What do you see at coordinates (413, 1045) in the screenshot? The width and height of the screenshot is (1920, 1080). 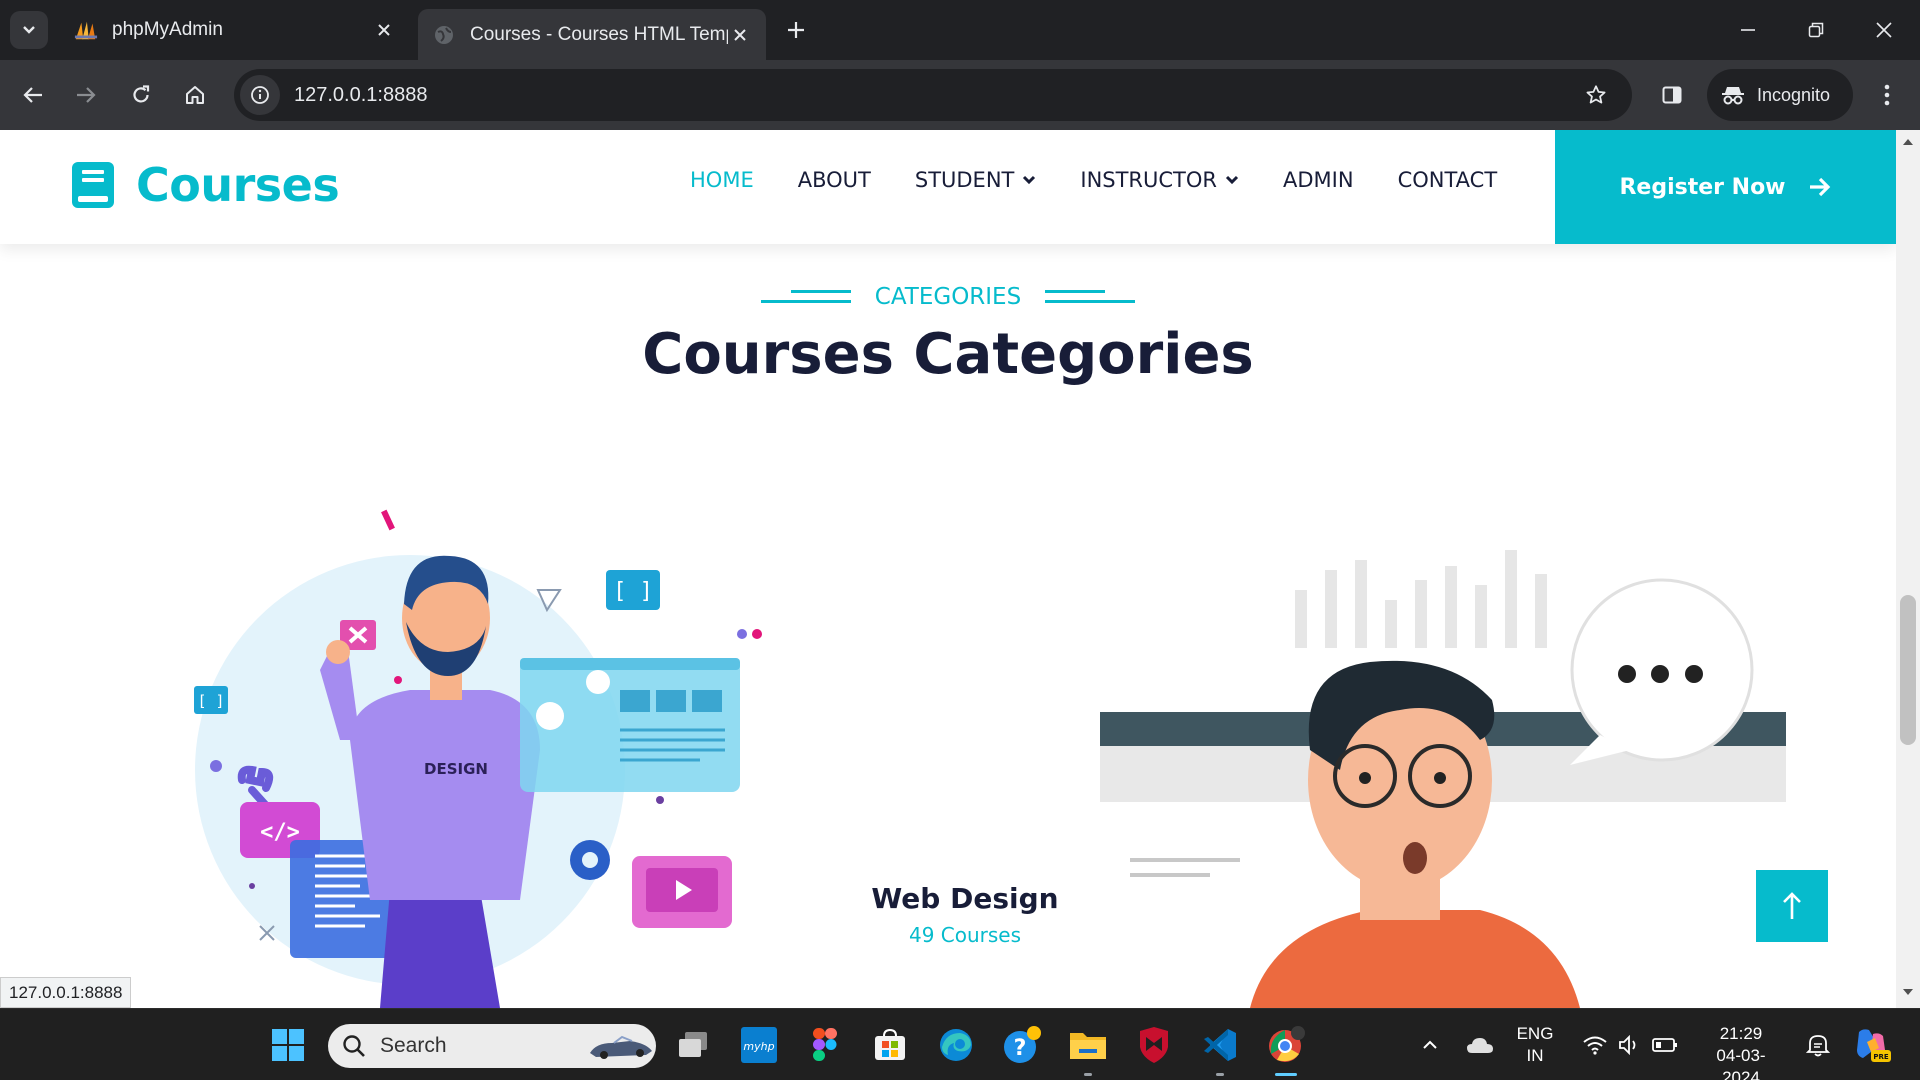 I see `search-placeholder: Search` at bounding box center [413, 1045].